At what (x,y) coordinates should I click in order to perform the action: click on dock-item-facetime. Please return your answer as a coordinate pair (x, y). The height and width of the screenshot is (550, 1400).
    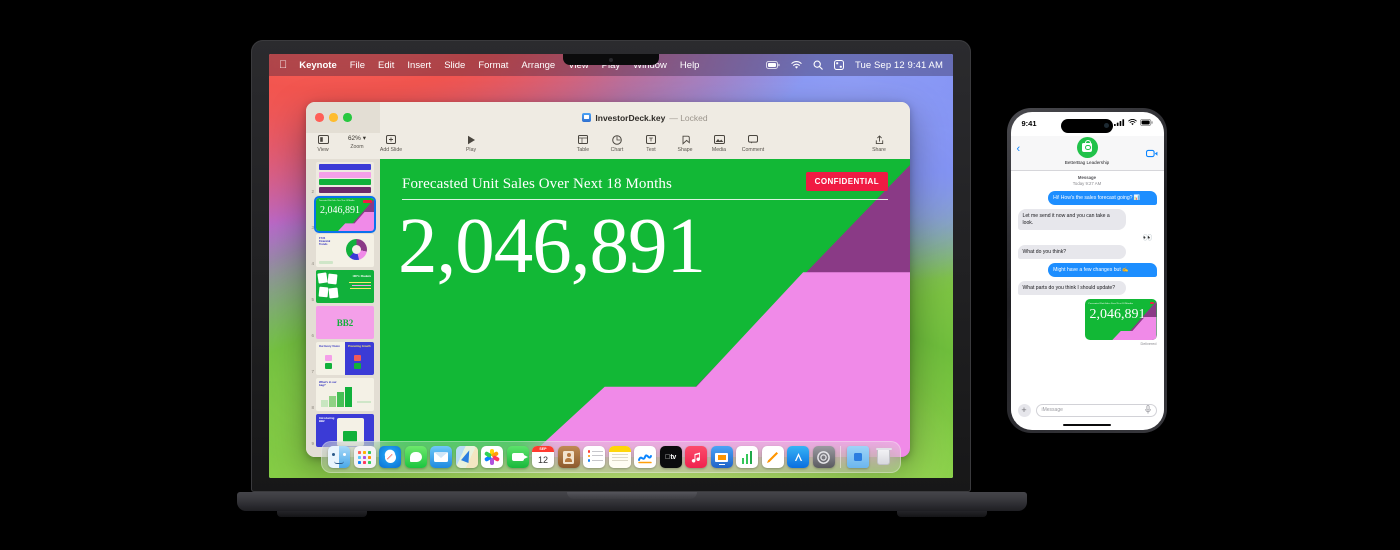
    Looking at the image, I should click on (517, 457).